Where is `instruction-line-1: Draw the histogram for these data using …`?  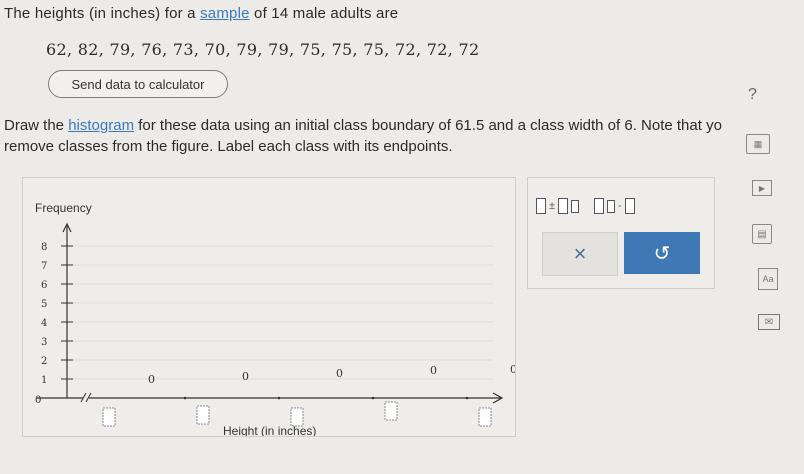
instruction-line-1: Draw the histogram for these data using … is located at coordinates (404, 125).